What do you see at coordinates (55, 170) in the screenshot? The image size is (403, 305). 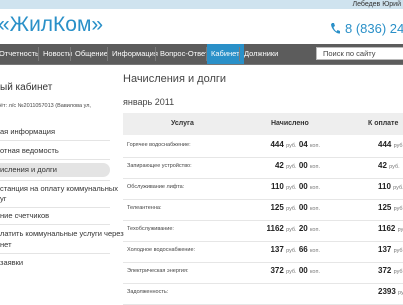 I see `sidebar-item-charges: исления и долги` at bounding box center [55, 170].